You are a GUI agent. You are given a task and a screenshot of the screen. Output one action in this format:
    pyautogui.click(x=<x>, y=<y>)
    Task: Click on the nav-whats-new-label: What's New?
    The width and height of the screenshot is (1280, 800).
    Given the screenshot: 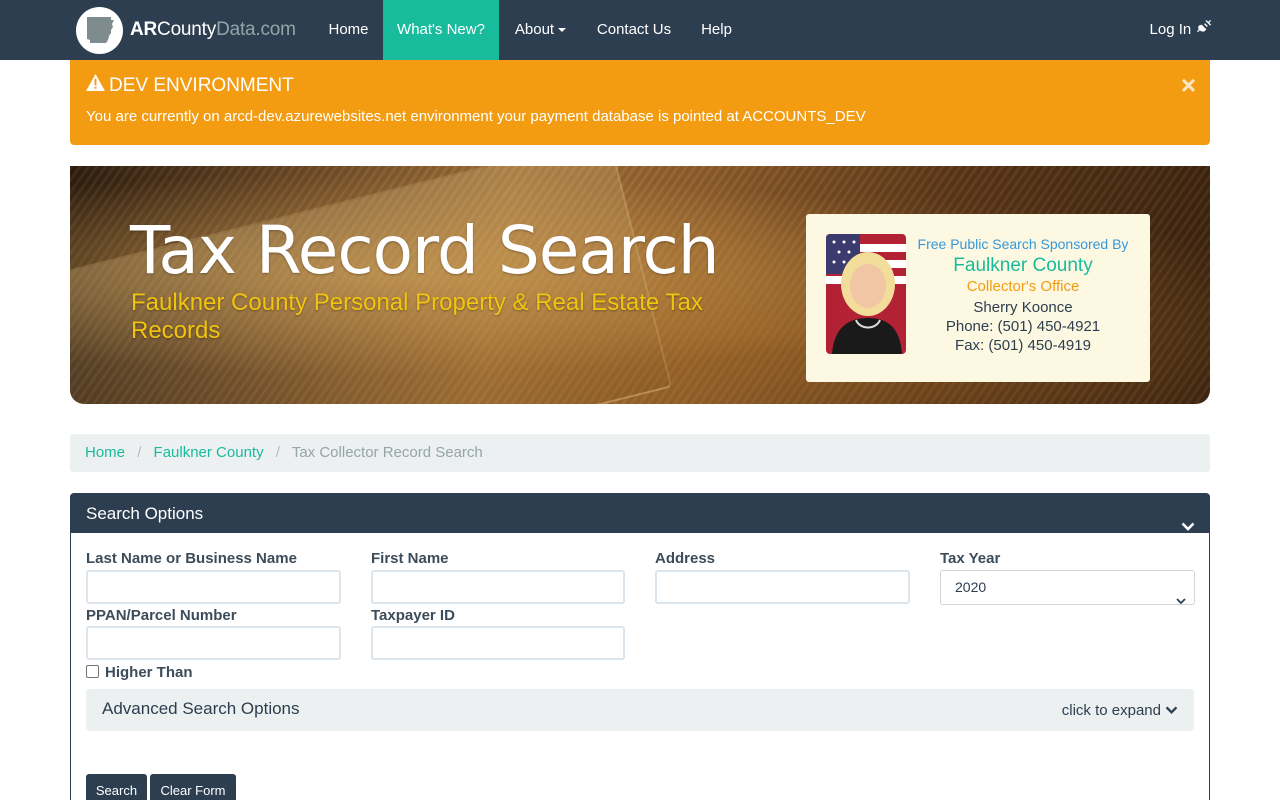 What is the action you would take?
    pyautogui.click(x=441, y=29)
    